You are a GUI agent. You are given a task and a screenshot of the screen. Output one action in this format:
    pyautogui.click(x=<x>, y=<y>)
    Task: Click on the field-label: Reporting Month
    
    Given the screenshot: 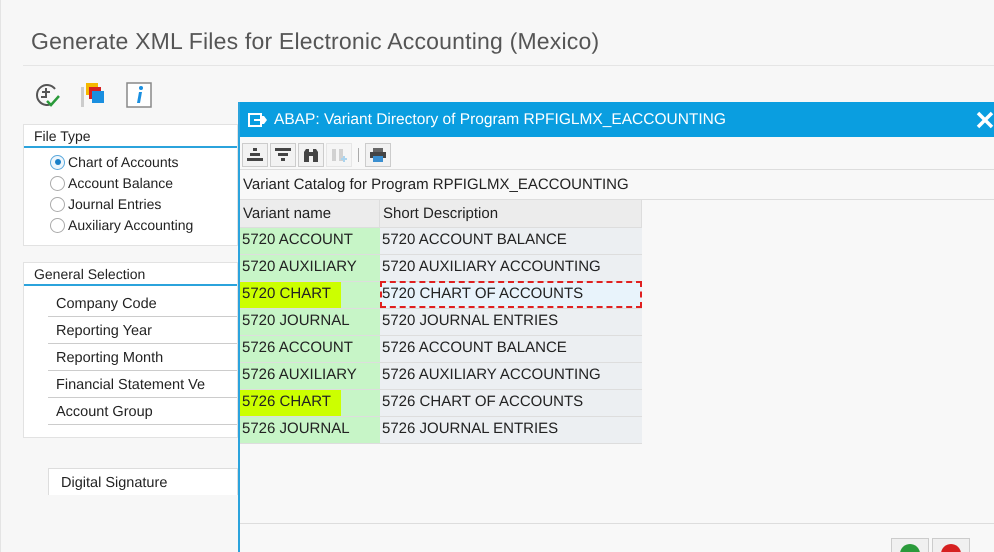 What is the action you would take?
    pyautogui.click(x=142, y=357)
    